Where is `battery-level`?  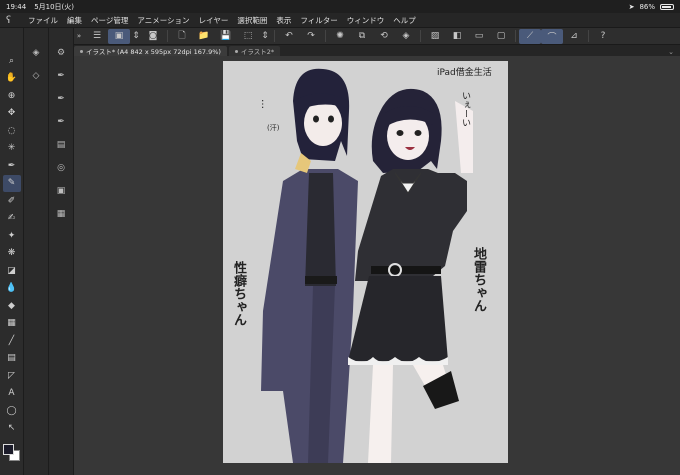 battery-level is located at coordinates (666, 6).